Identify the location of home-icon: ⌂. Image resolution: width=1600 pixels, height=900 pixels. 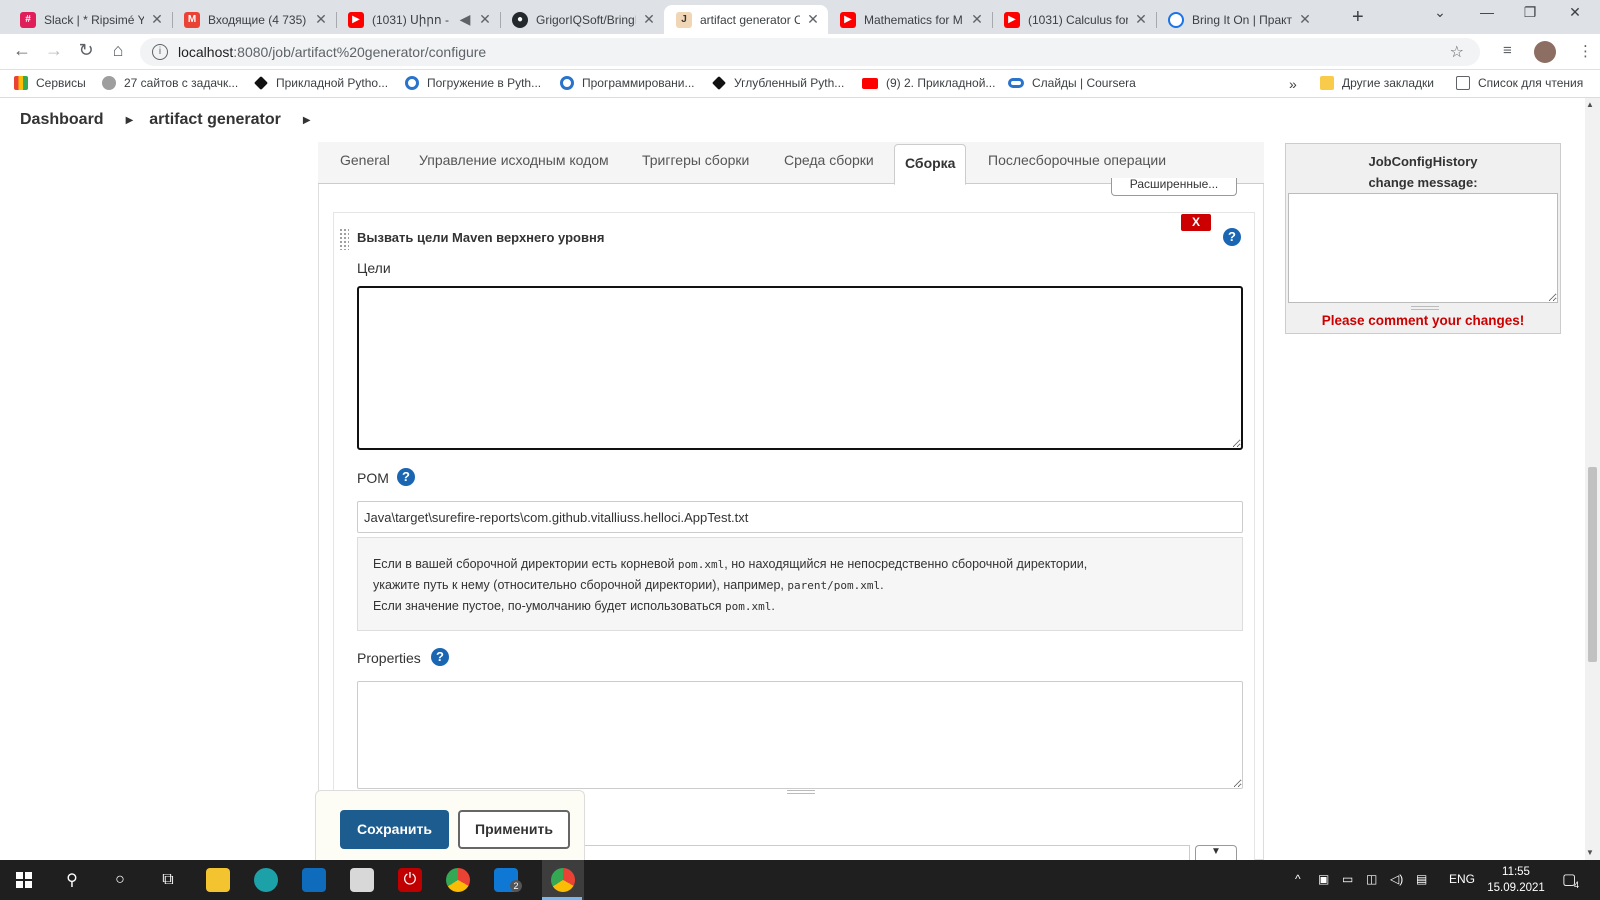
(118, 50).